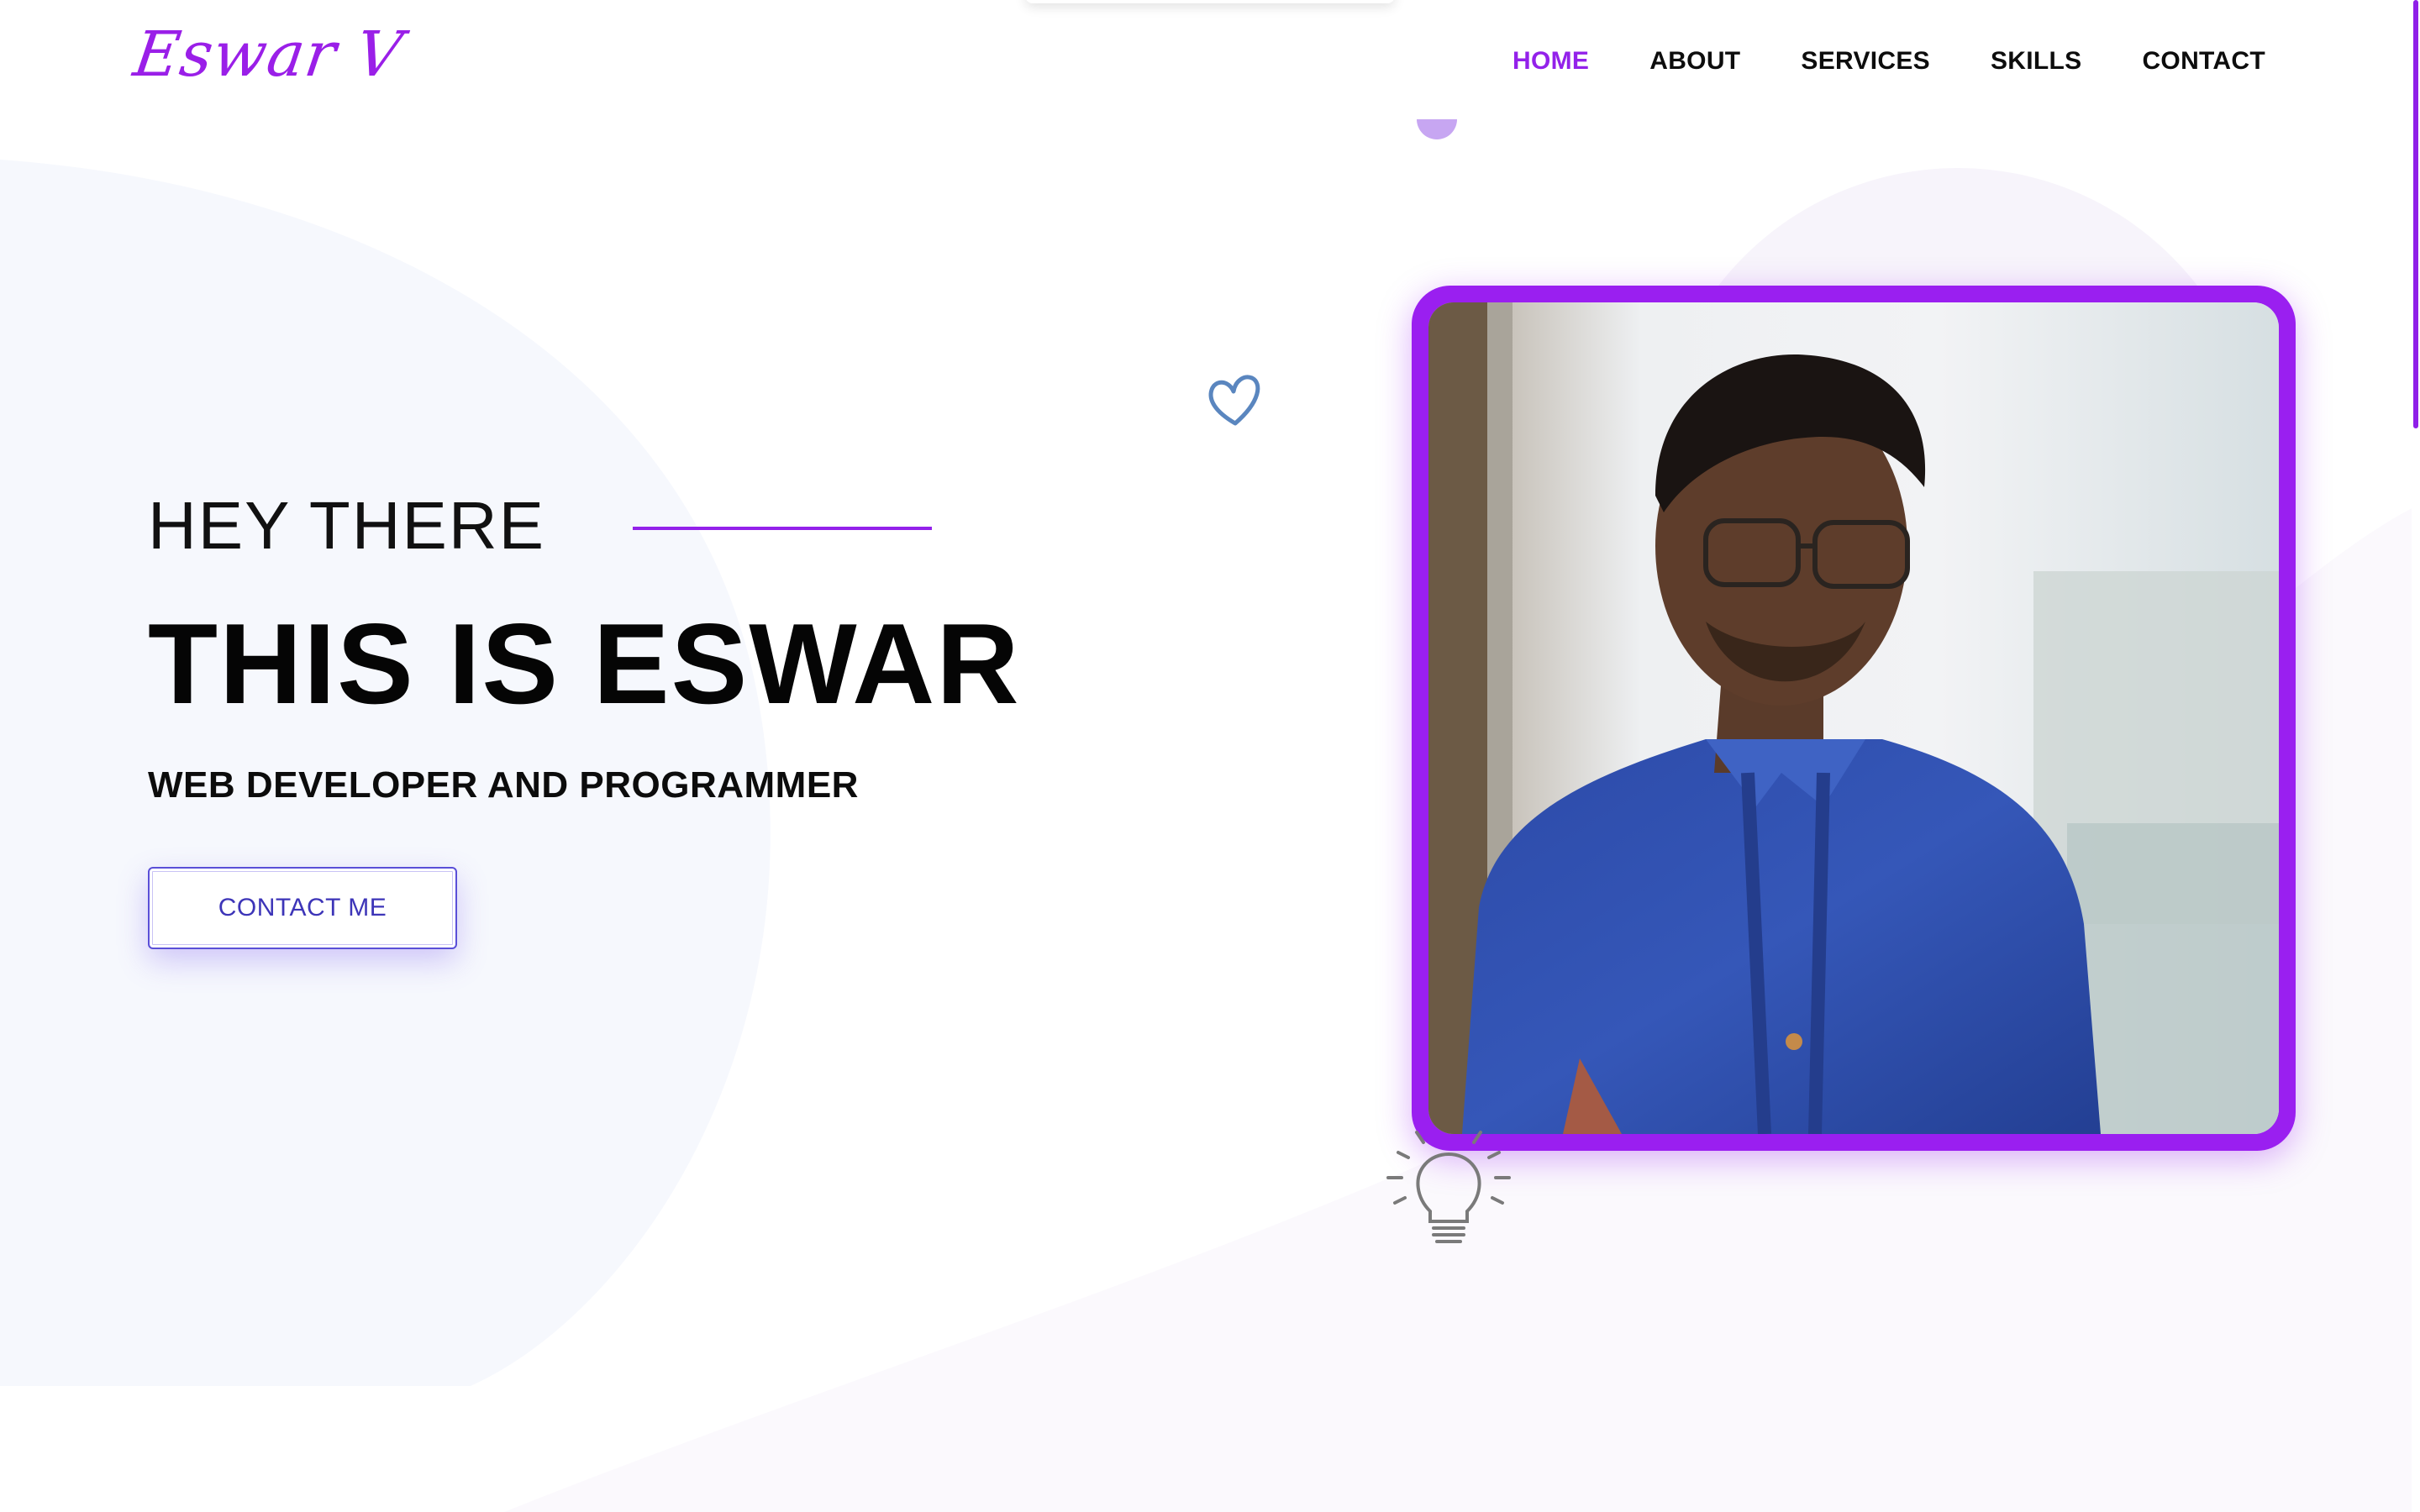  Describe the element at coordinates (782, 528) in the screenshot. I see `greeting-divider` at that location.